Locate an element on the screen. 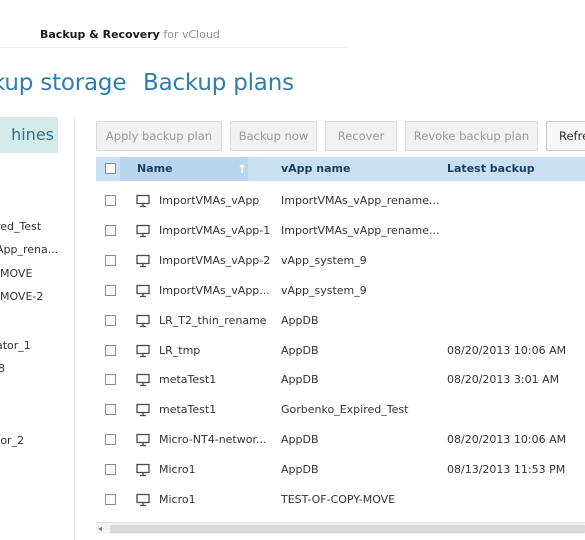  column-header-vapp-name: vApp name is located at coordinates (315, 169).